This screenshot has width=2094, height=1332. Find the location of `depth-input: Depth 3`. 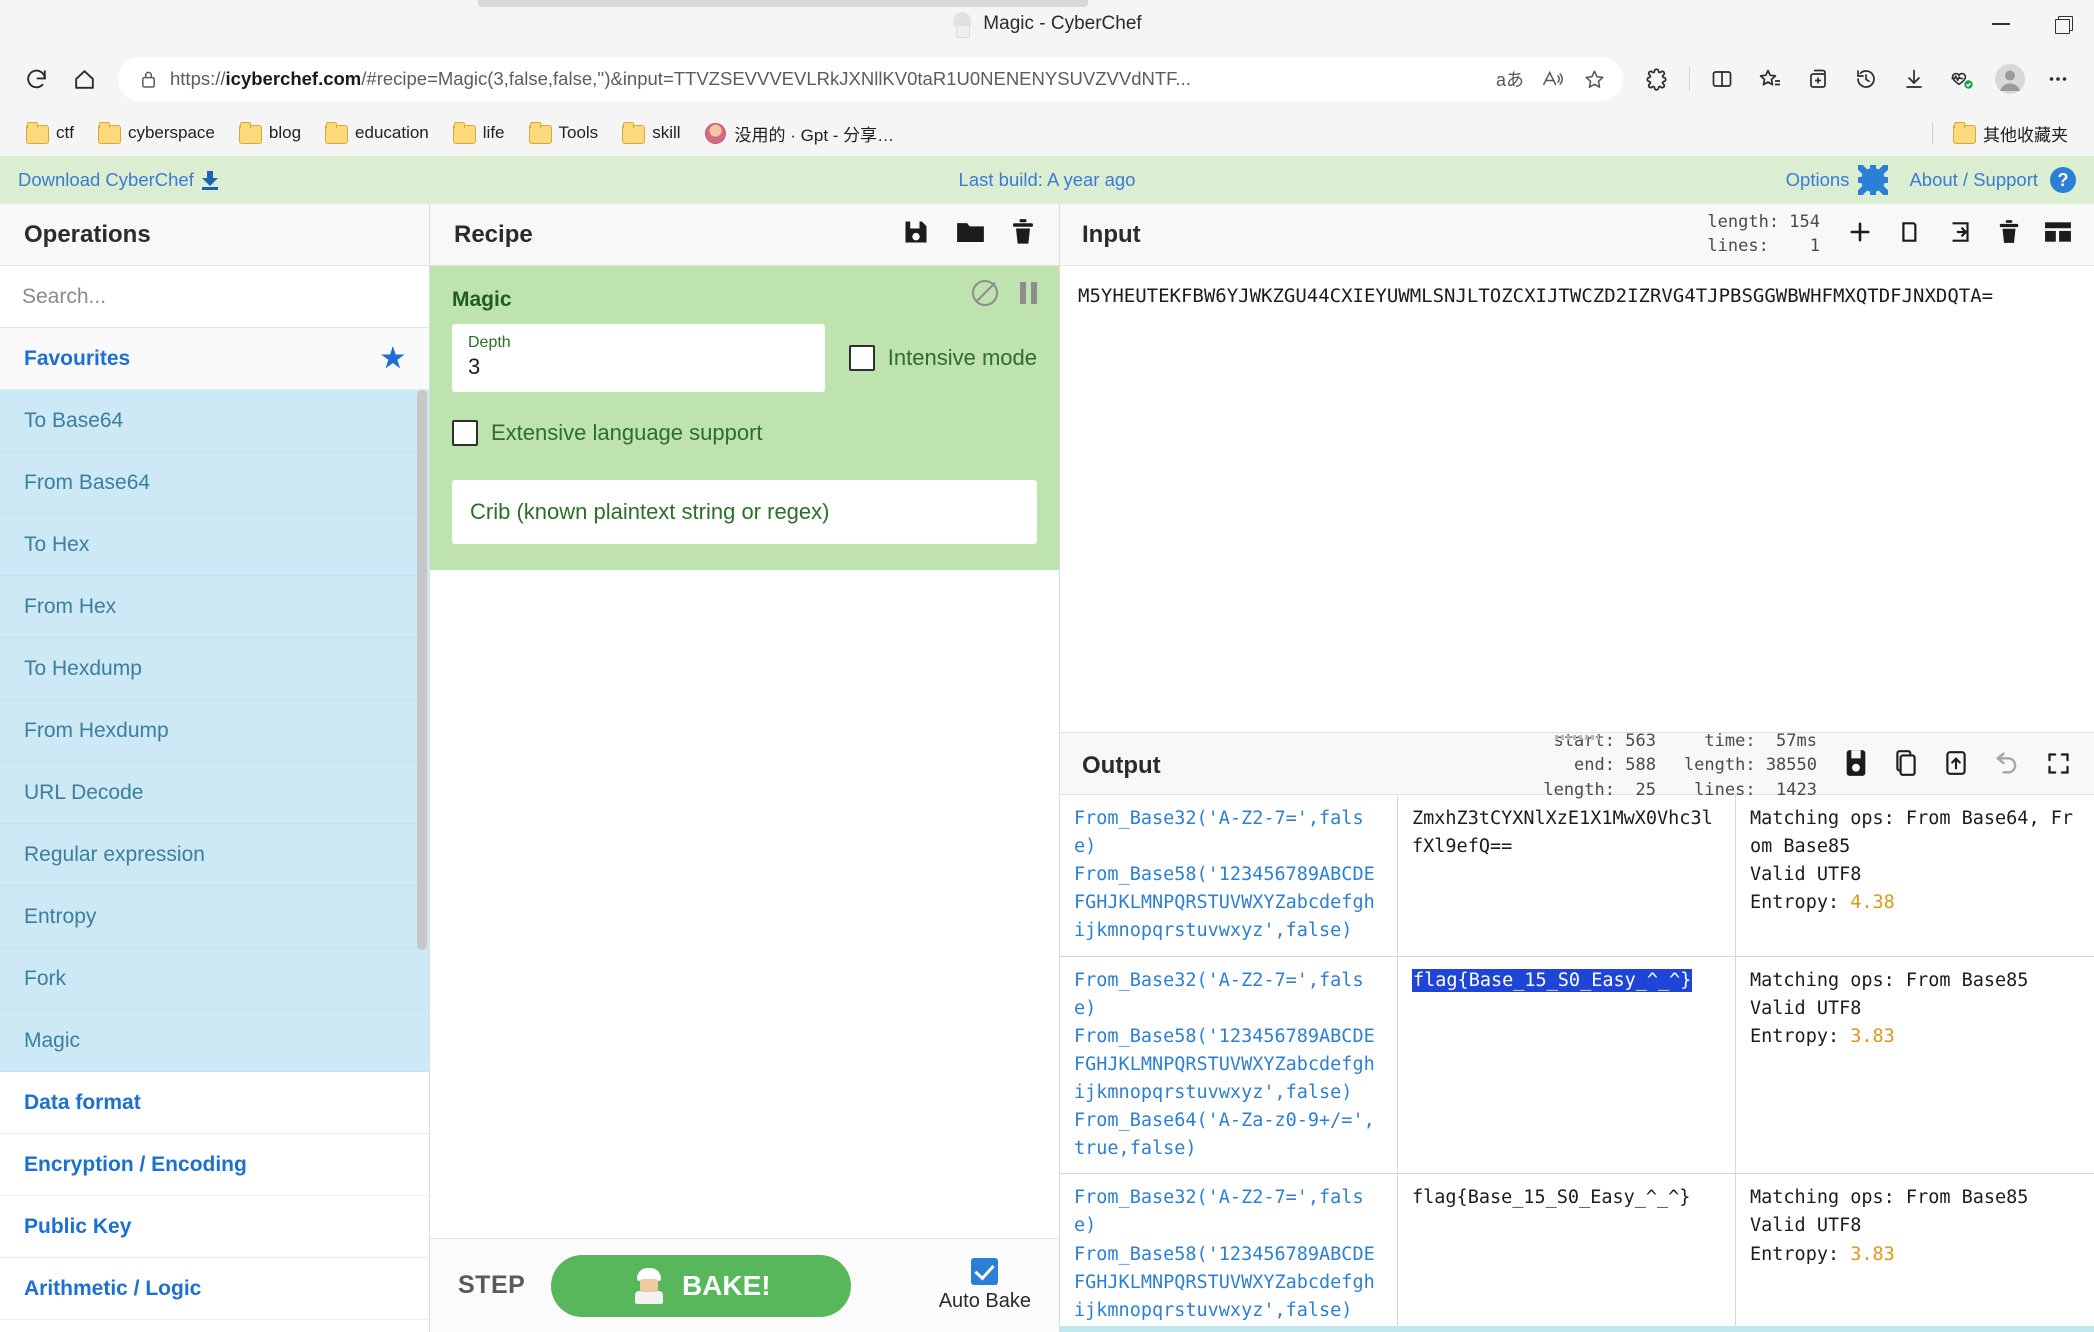

depth-input: Depth 3 is located at coordinates (638, 358).